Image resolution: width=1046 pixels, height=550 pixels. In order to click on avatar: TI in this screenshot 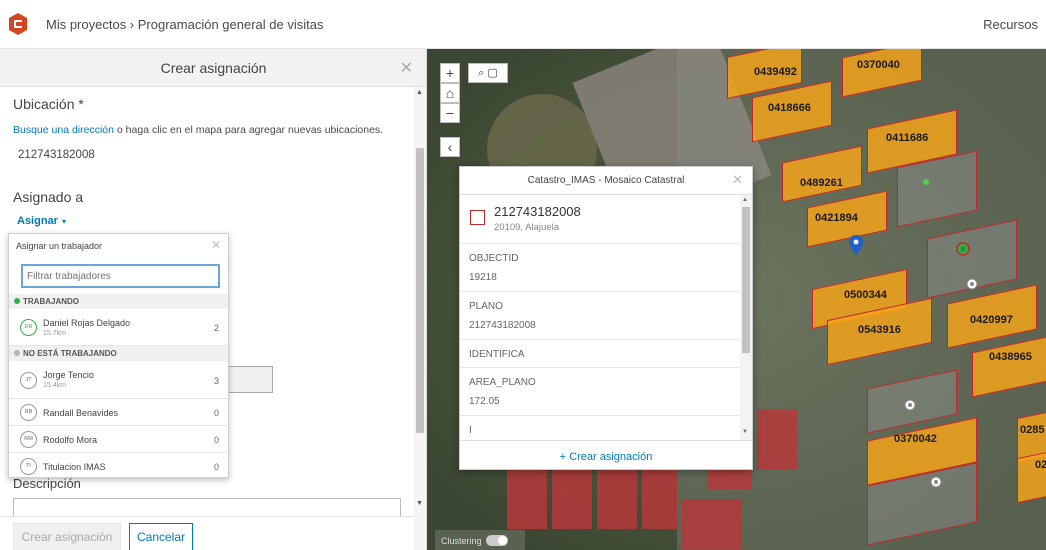, I will do `click(28, 466)`.